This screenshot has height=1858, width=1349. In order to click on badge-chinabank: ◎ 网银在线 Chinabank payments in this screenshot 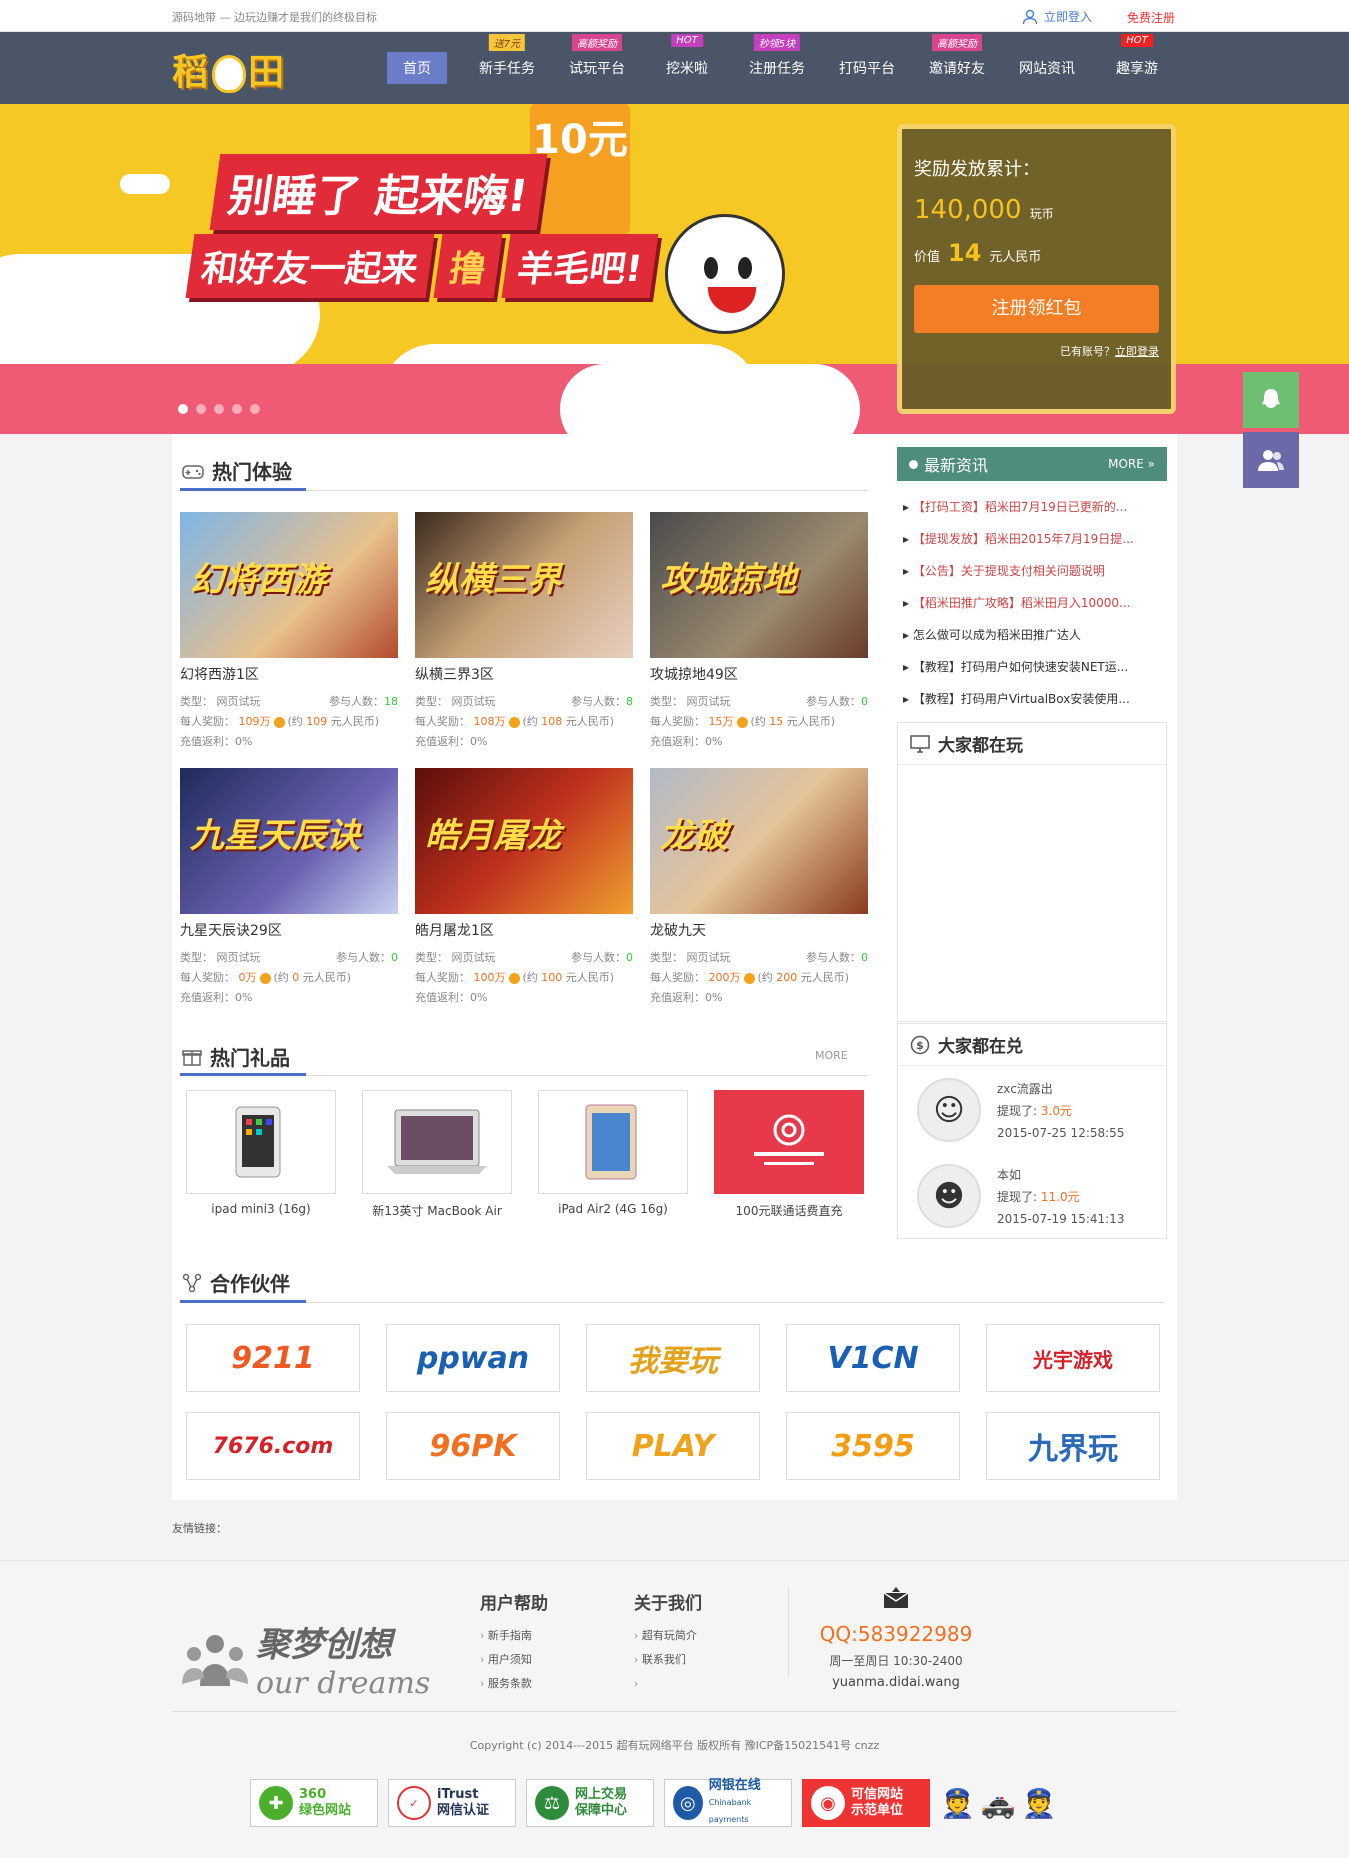, I will do `click(728, 1802)`.